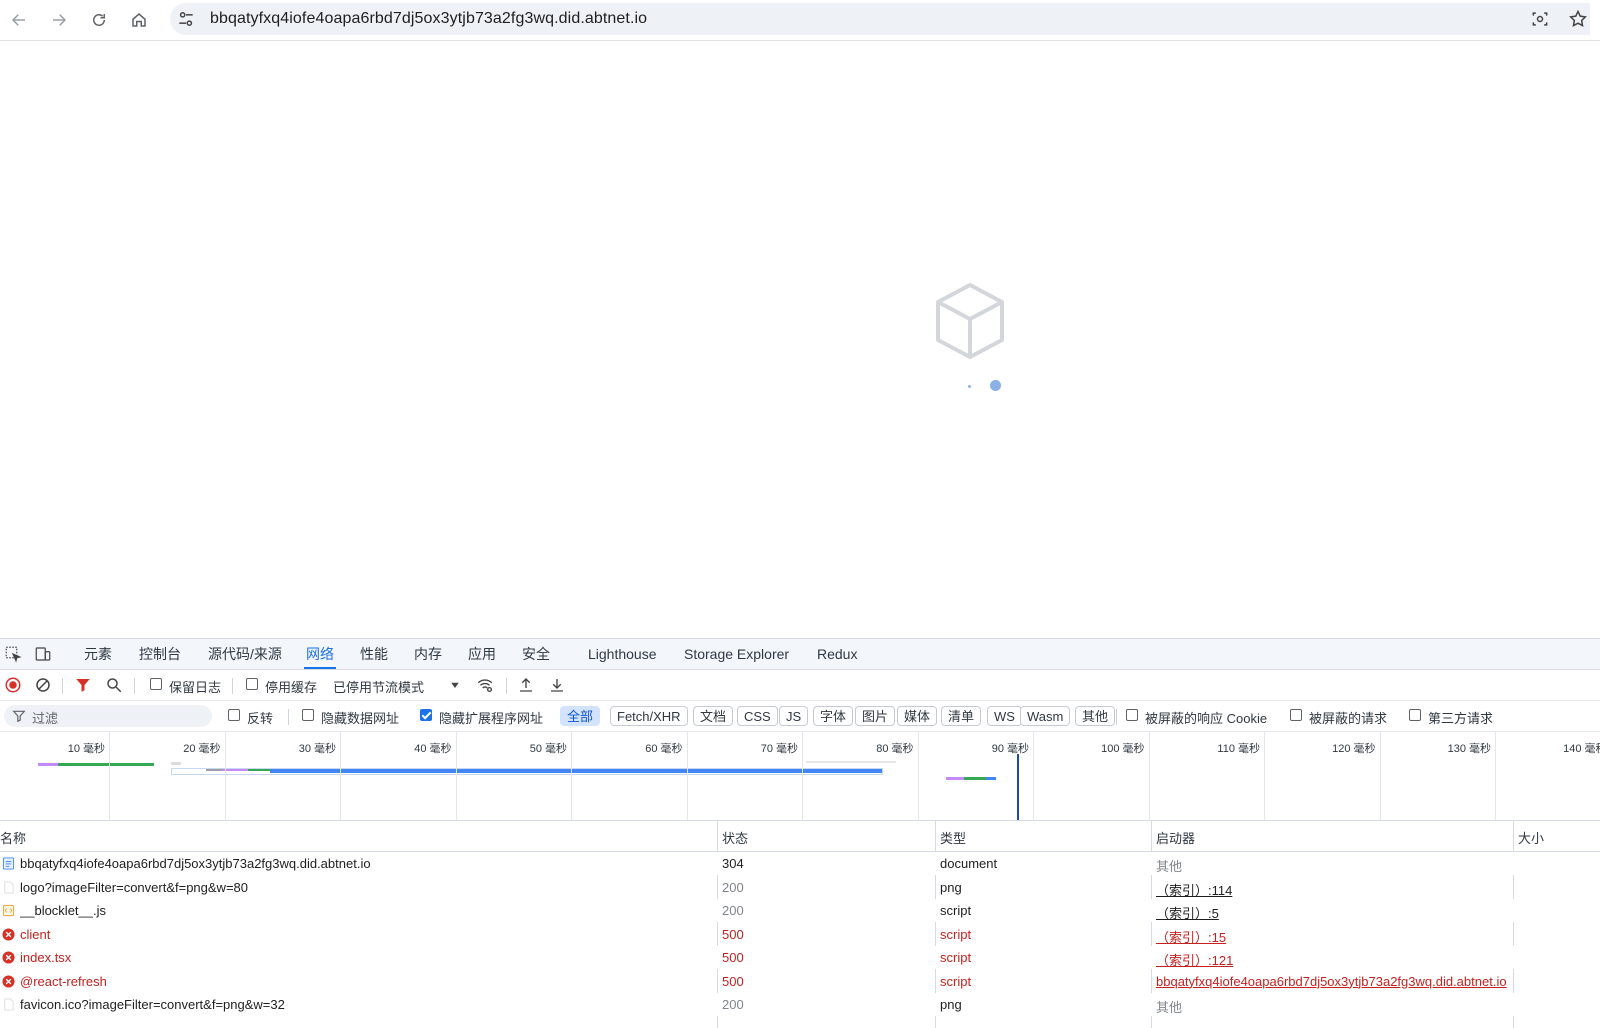 This screenshot has height=1028, width=1600. I want to click on type-filter-chip-4: JS, so click(793, 716).